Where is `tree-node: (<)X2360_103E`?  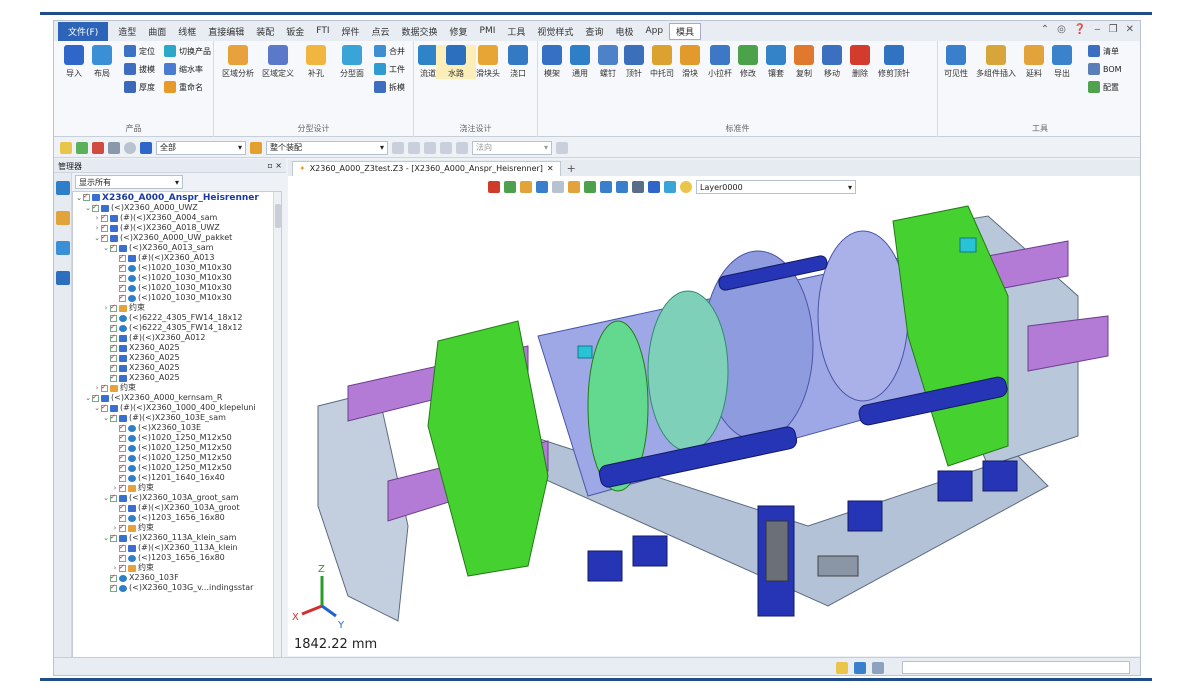
tree-node: (<)X2360_103E is located at coordinates (177, 427).